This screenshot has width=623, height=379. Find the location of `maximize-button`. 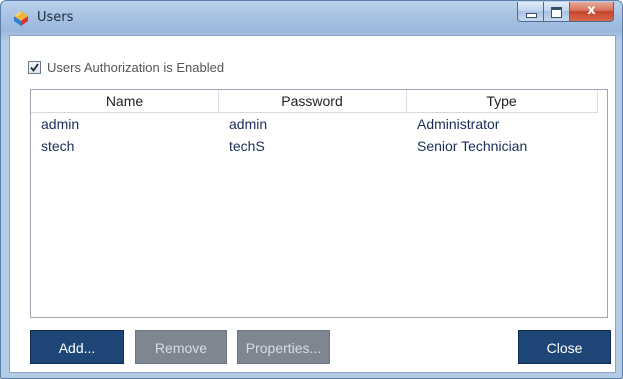

maximize-button is located at coordinates (557, 12).